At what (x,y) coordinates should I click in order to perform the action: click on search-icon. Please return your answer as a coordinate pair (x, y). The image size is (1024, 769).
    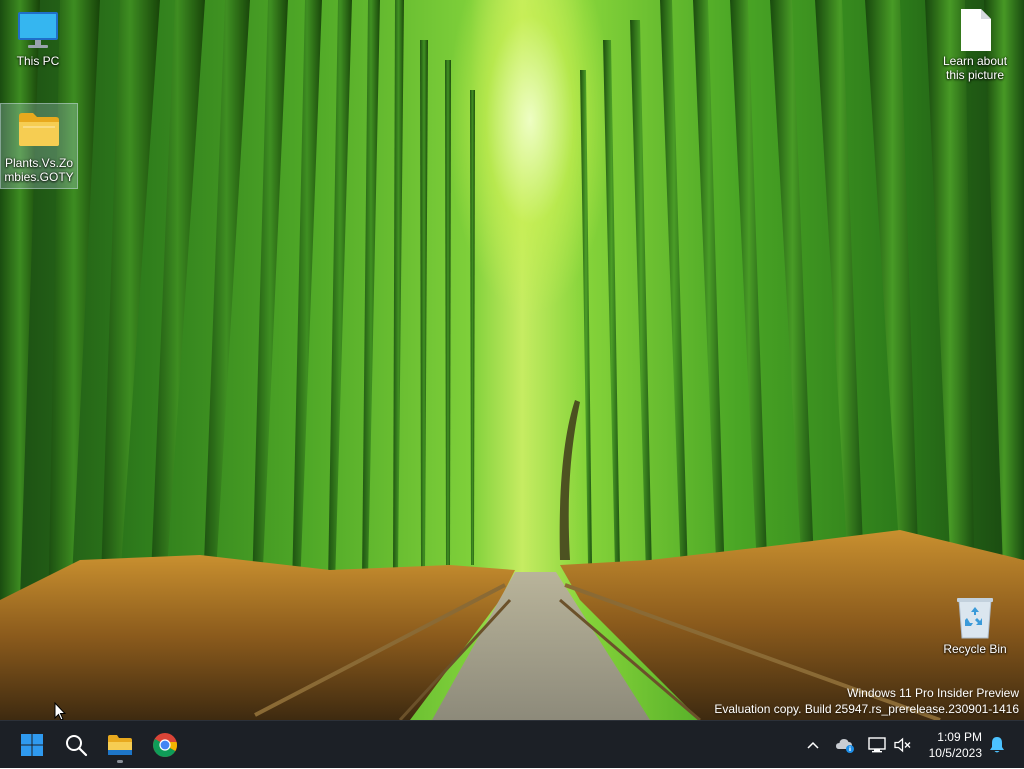
    Looking at the image, I should click on (77, 746).